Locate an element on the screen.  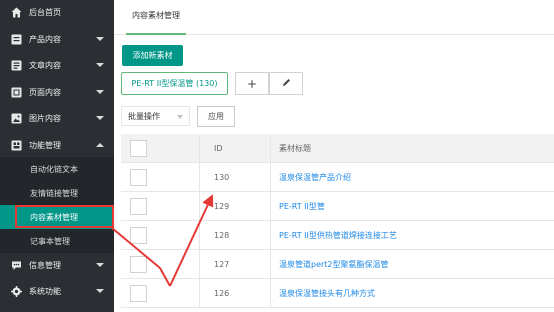
sidebar-item-system: 系统功能 is located at coordinates (57, 291).